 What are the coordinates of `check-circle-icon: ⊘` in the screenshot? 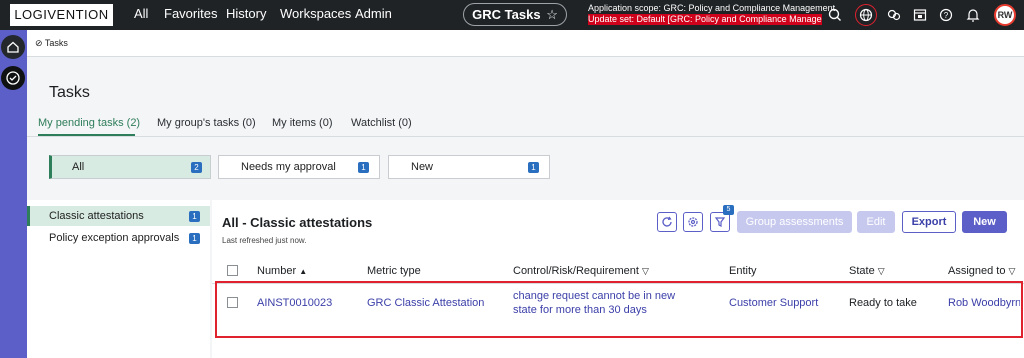 It's located at (40, 43).